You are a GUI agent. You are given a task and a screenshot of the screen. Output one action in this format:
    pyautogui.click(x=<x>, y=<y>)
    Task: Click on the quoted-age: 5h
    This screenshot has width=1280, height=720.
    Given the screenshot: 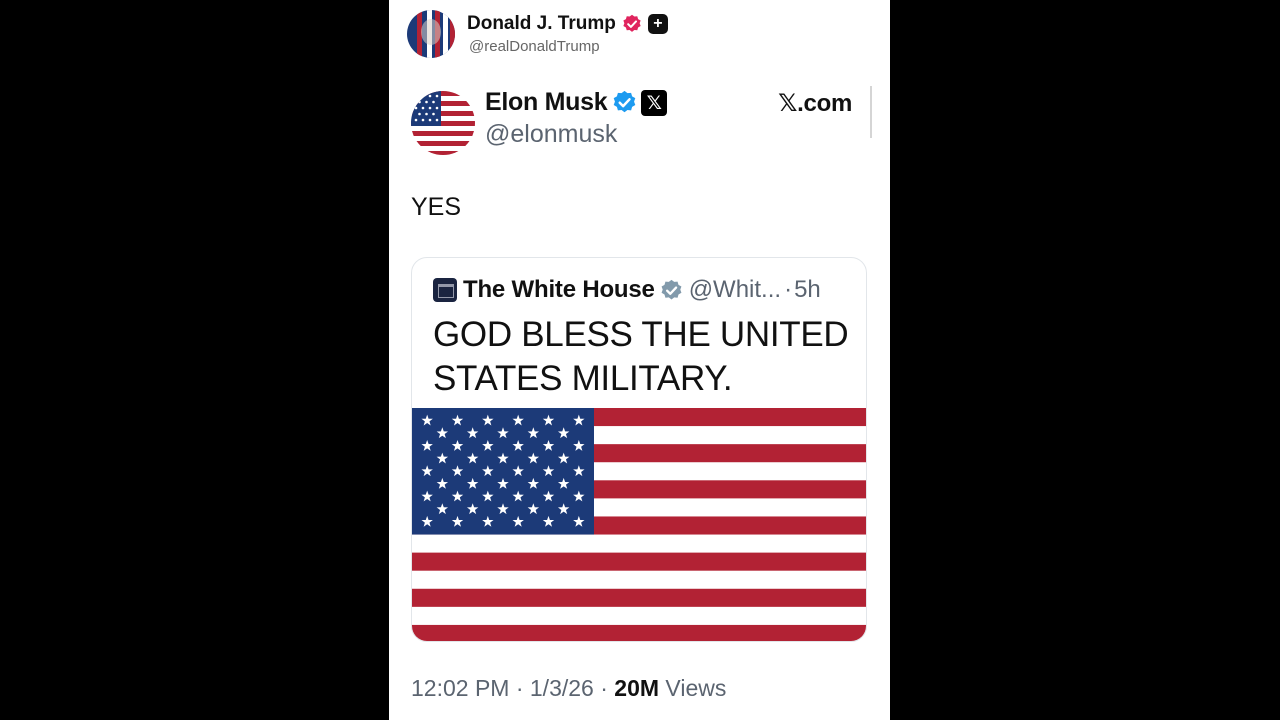 What is the action you would take?
    pyautogui.click(x=807, y=290)
    